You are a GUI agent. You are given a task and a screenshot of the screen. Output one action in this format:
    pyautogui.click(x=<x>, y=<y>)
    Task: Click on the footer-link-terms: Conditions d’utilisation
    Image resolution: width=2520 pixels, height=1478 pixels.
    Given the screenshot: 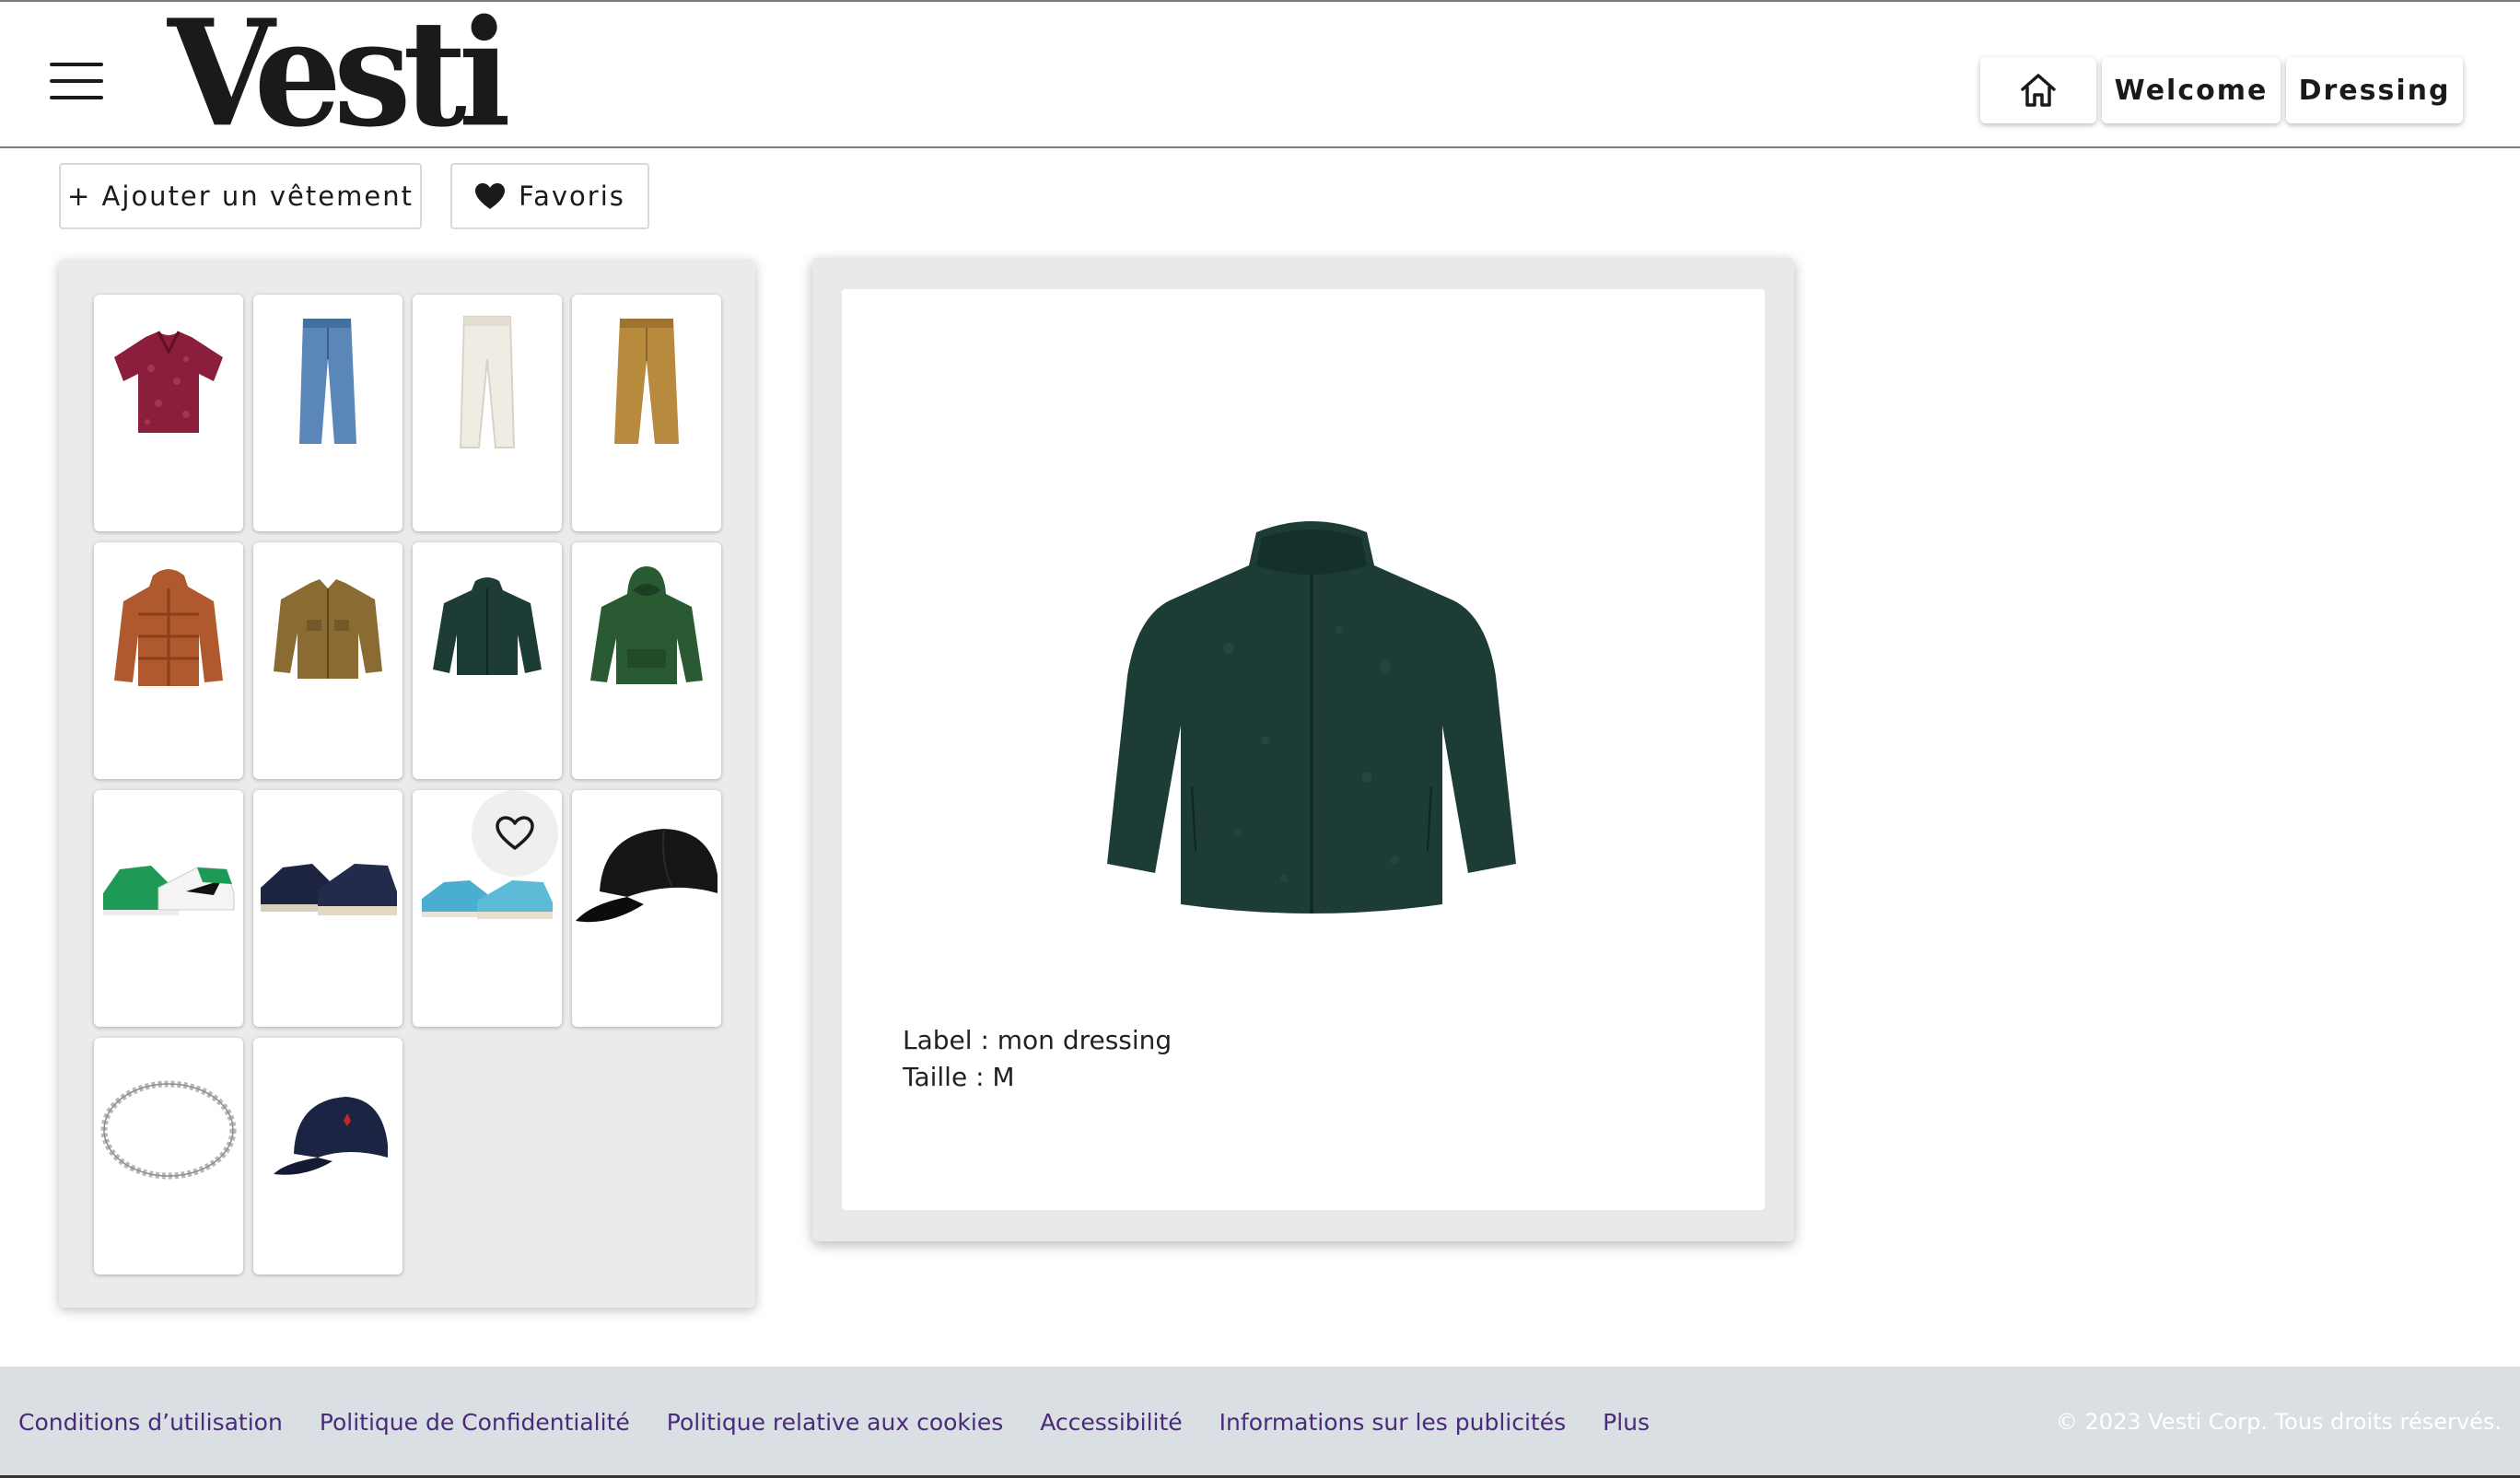 What is the action you would take?
    pyautogui.click(x=150, y=1422)
    